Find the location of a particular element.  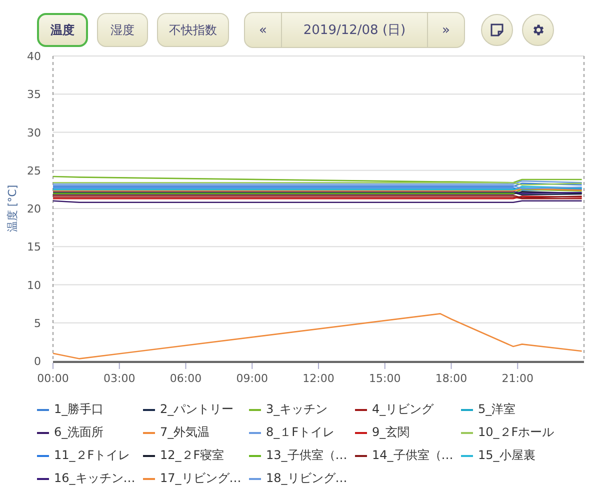

y-axis-label: 30 is located at coordinates (34, 133).